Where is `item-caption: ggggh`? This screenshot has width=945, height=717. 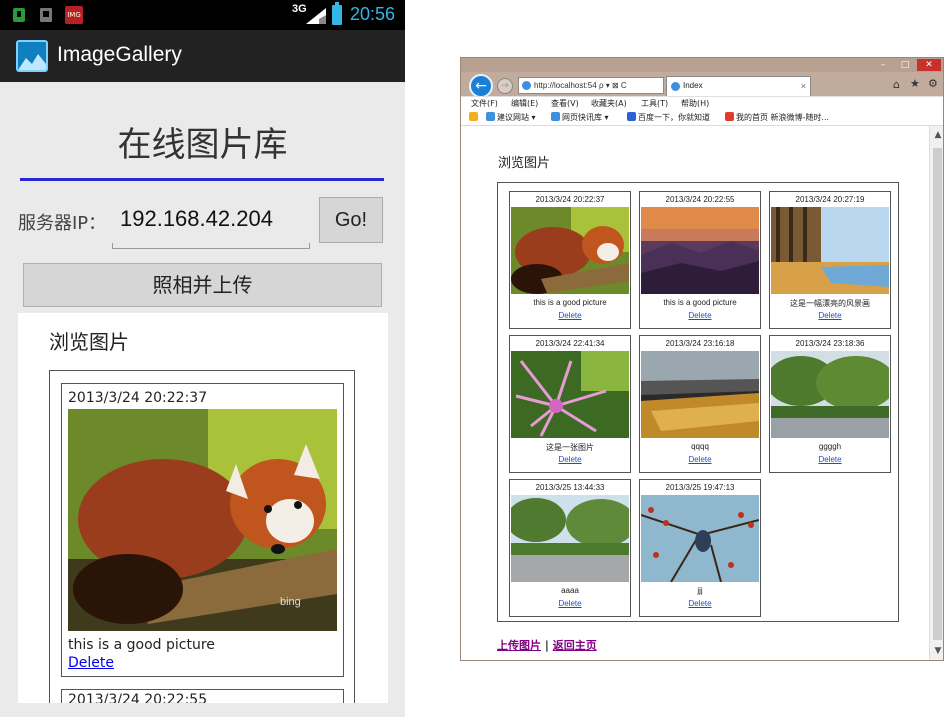 item-caption: ggggh is located at coordinates (830, 446).